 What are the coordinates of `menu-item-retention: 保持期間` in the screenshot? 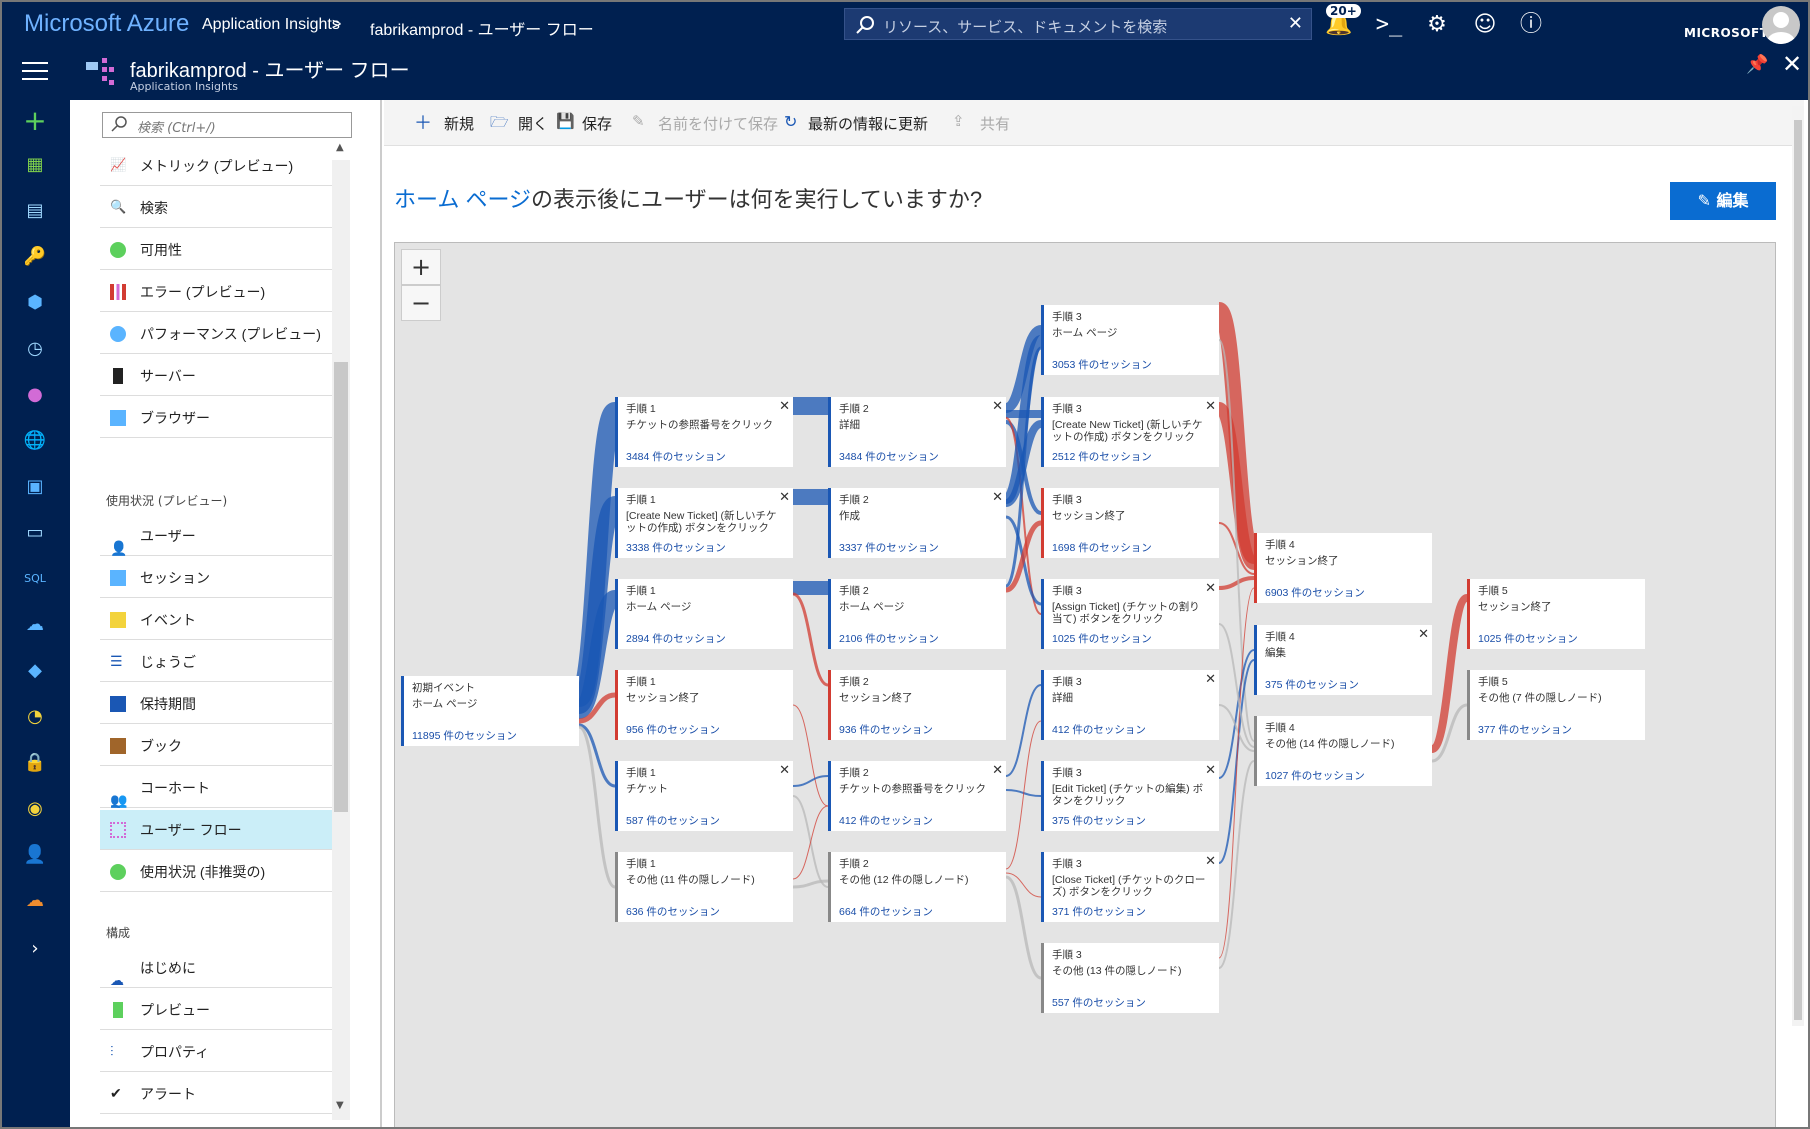 It's located at (216, 704).